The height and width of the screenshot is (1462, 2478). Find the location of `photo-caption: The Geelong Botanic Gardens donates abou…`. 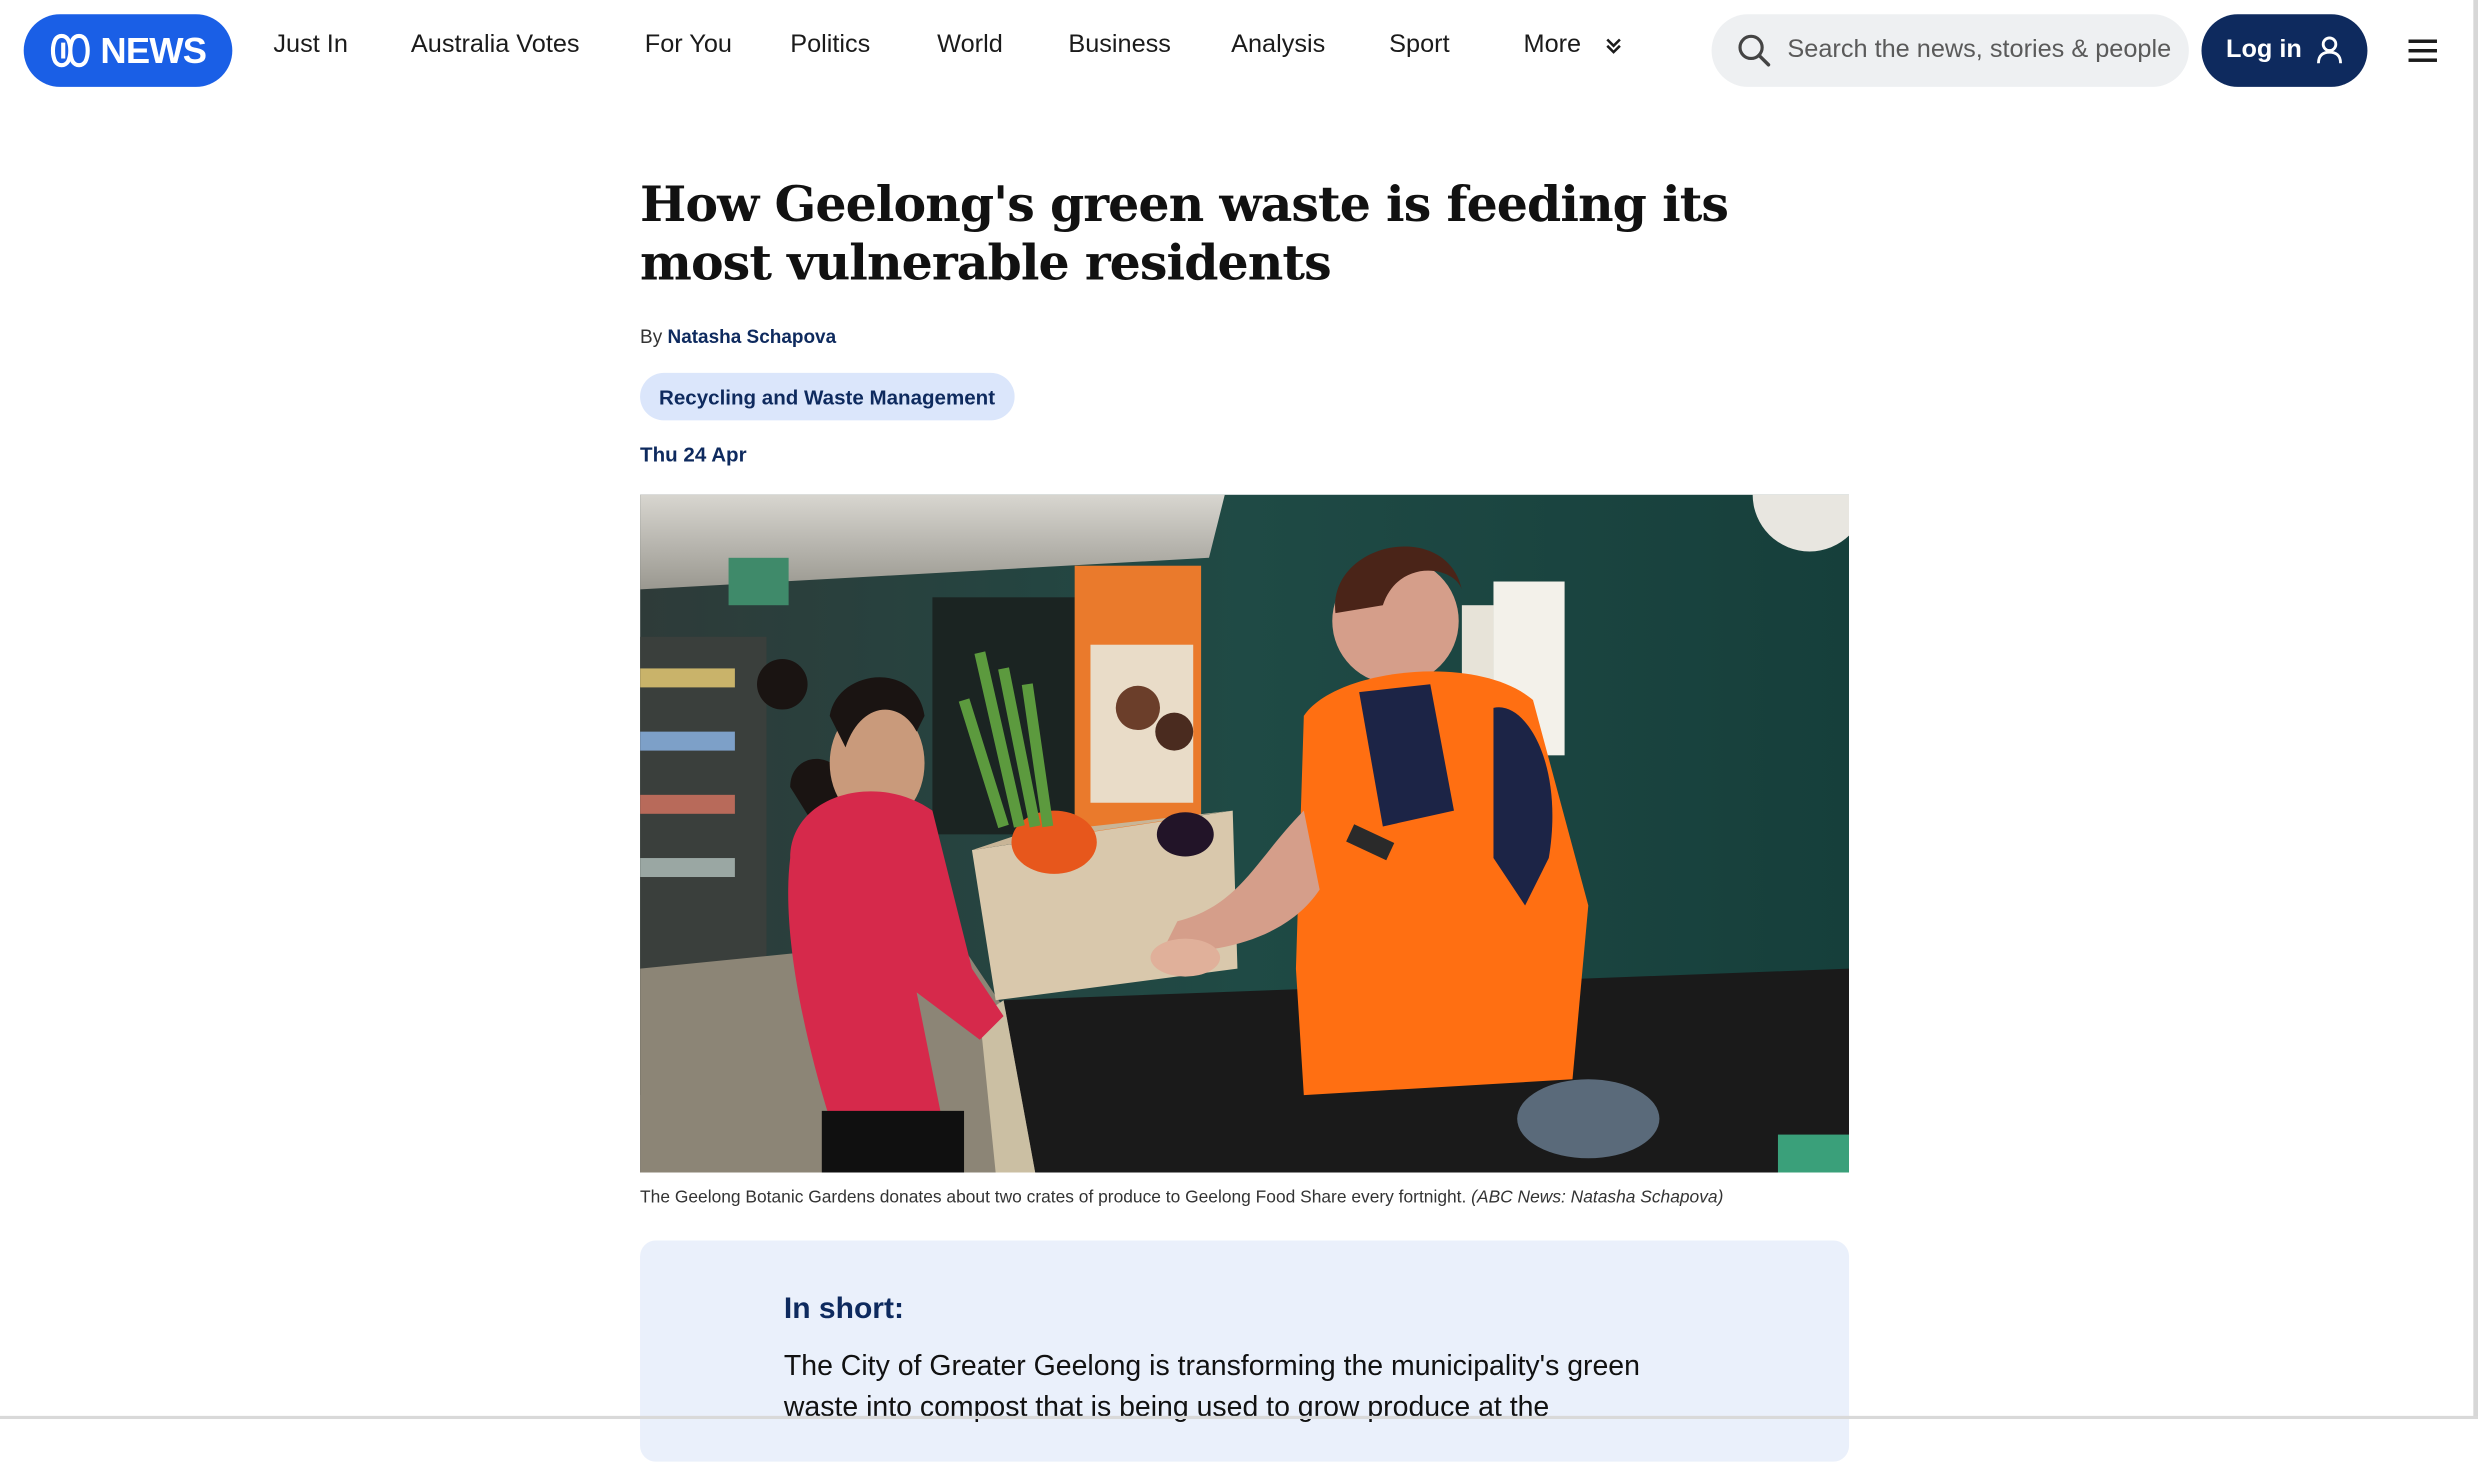

photo-caption: The Geelong Botanic Gardens donates abou… is located at coordinates (1181, 1197).